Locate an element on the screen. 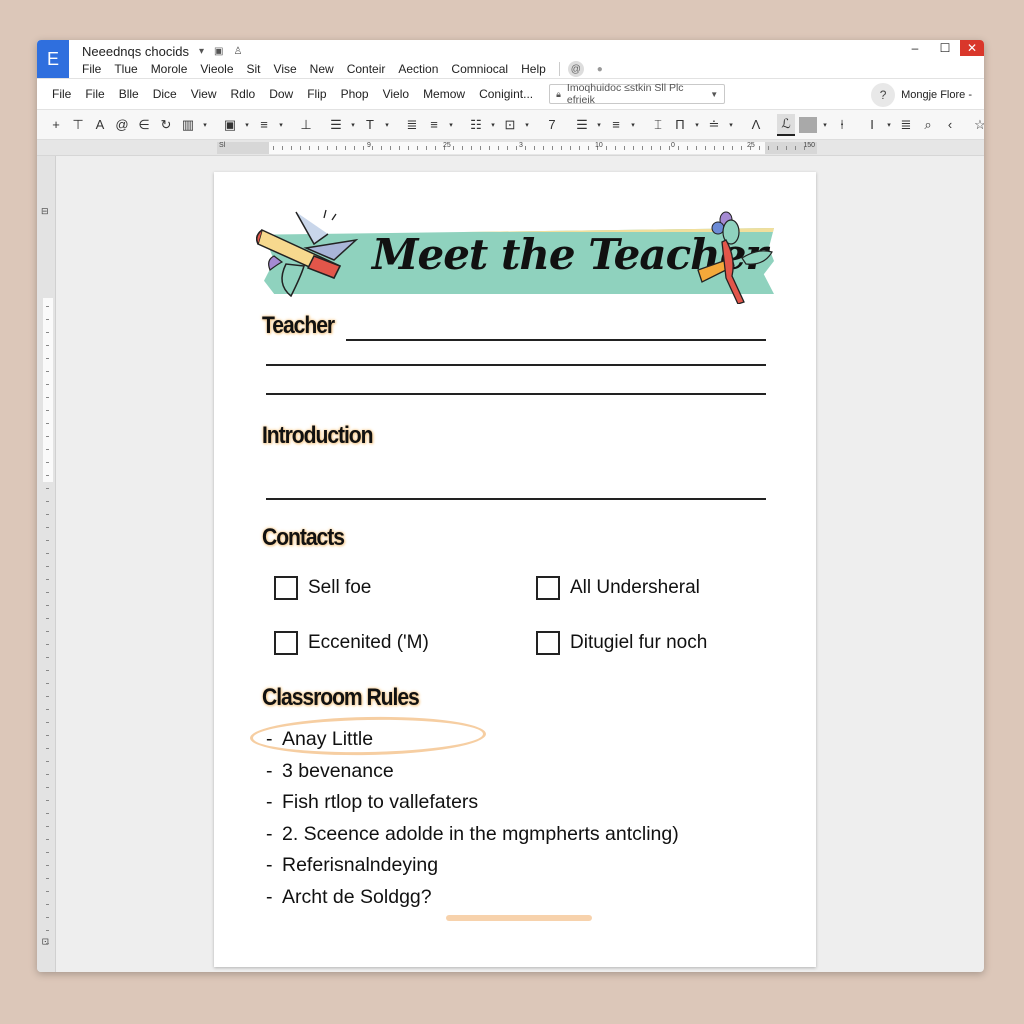 The width and height of the screenshot is (1024, 1024). rule-item: - Anay Little is located at coordinates (472, 740).